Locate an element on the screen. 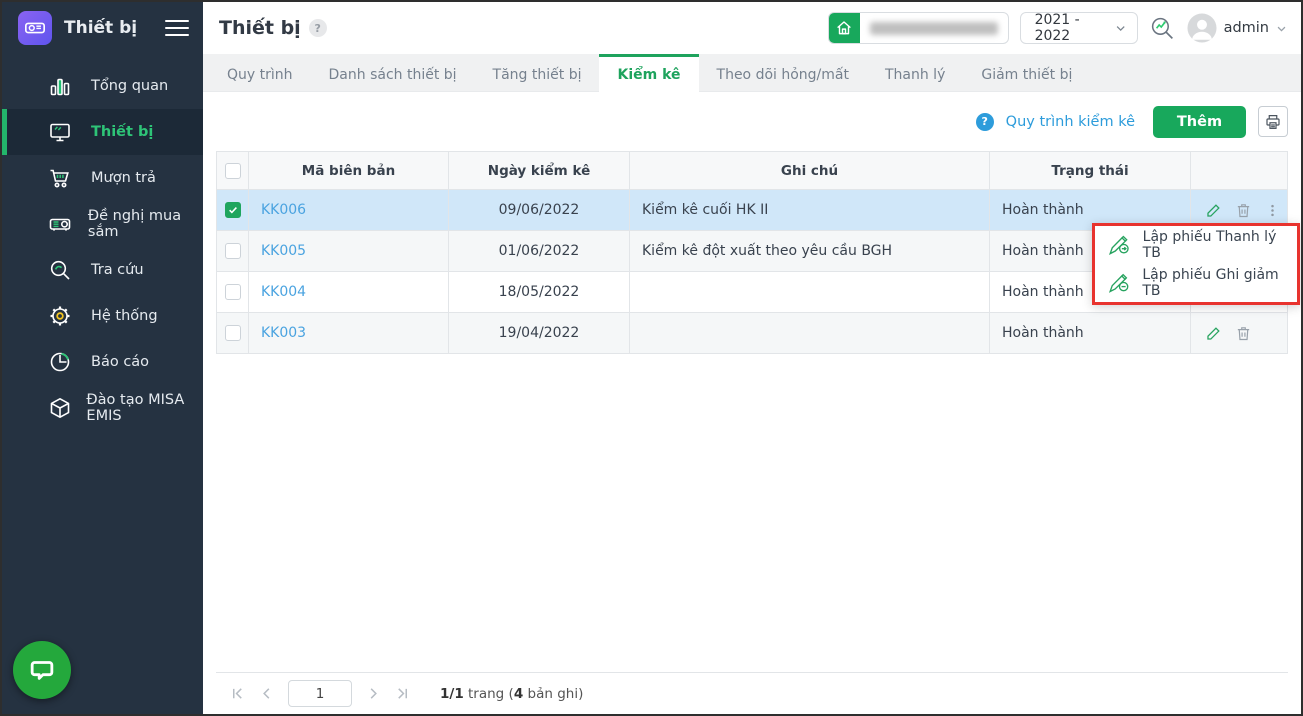 This screenshot has height=716, width=1303. page-help-icon: ? is located at coordinates (317, 28).